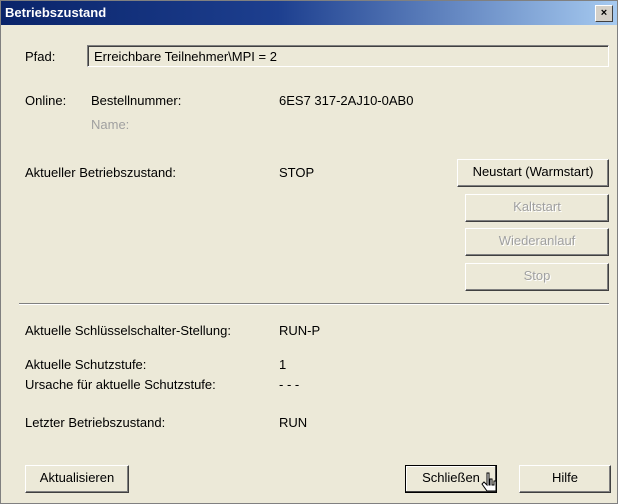 The width and height of the screenshot is (618, 504). I want to click on module-name-label: Name:, so click(110, 124).